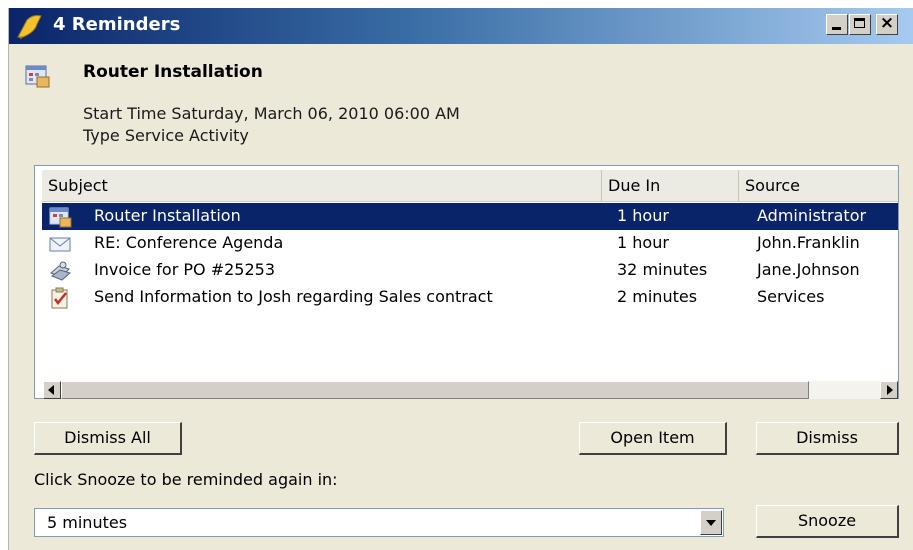 The height and width of the screenshot is (550, 913). What do you see at coordinates (470, 216) in the screenshot?
I see `list-item: Router Installation 1 hour Administrator` at bounding box center [470, 216].